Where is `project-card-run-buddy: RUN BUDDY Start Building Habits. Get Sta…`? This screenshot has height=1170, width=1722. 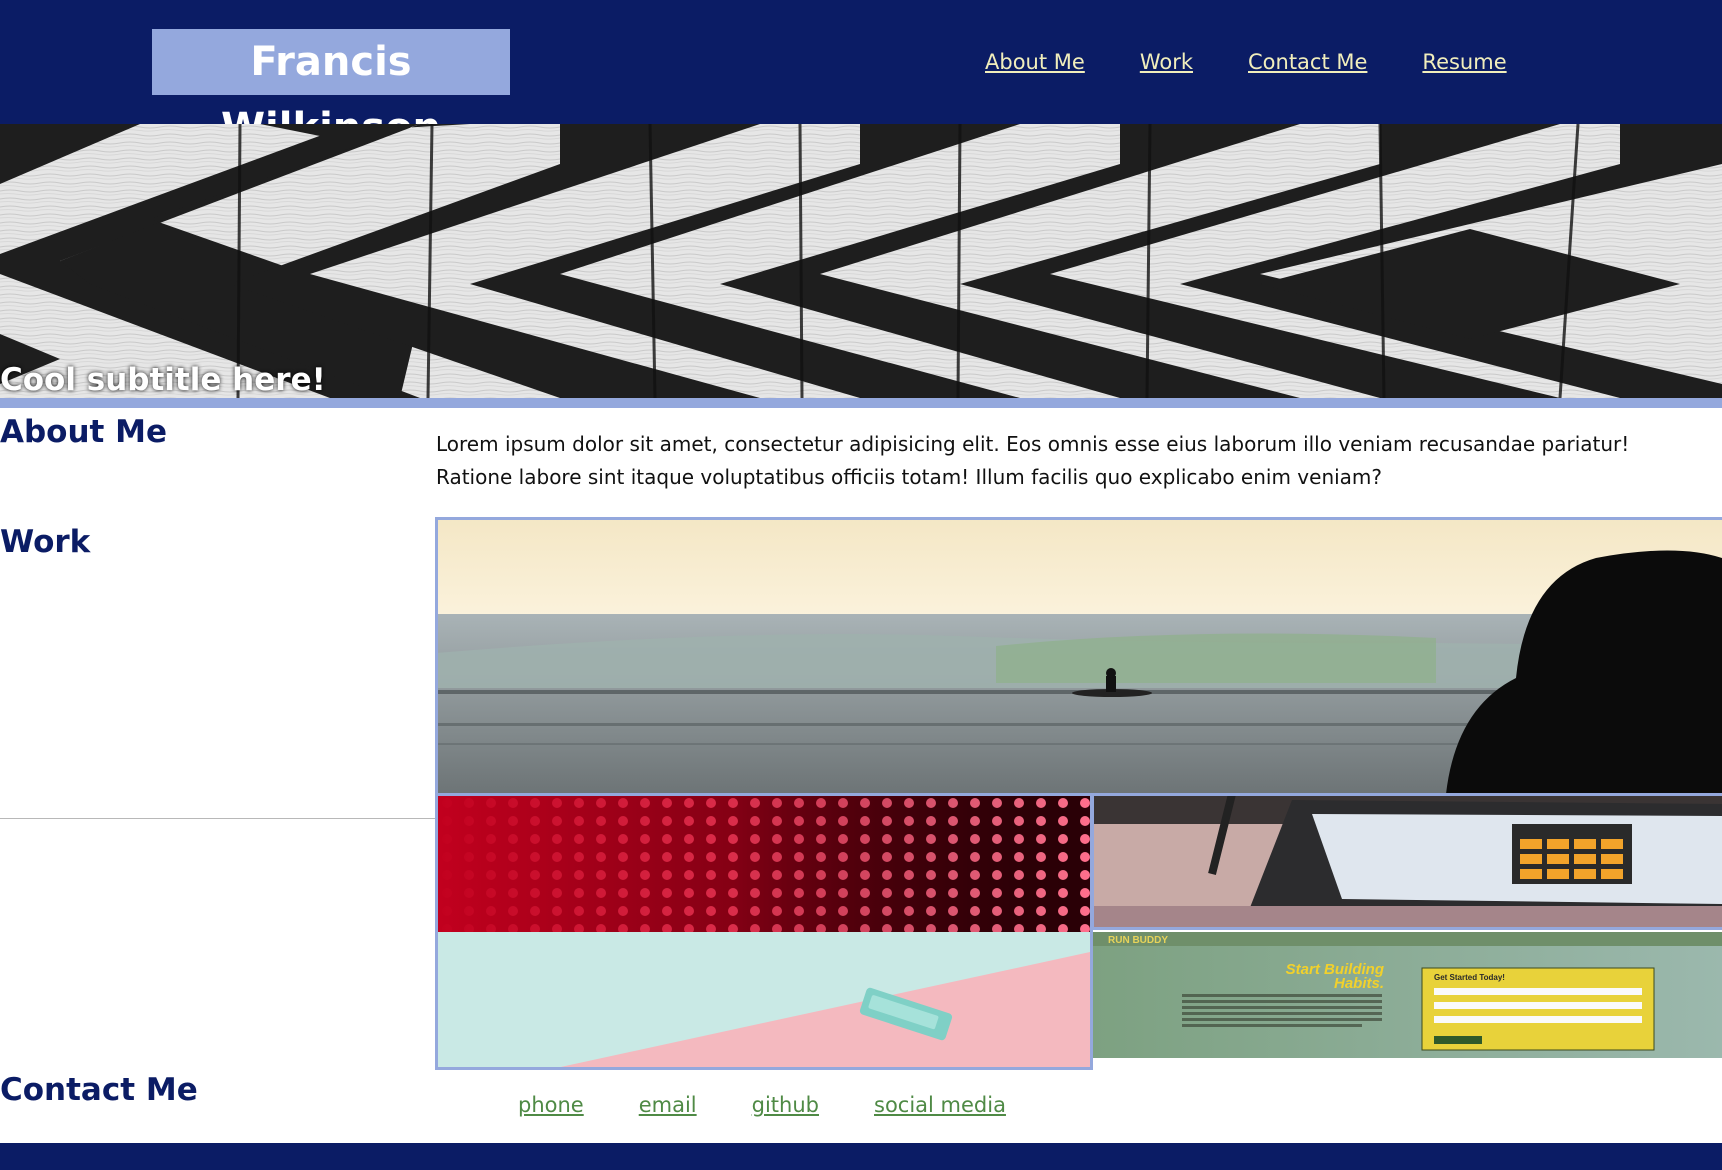 project-card-run-buddy: RUN BUDDY Start Building Habits. Get Sta… is located at coordinates (1407, 995).